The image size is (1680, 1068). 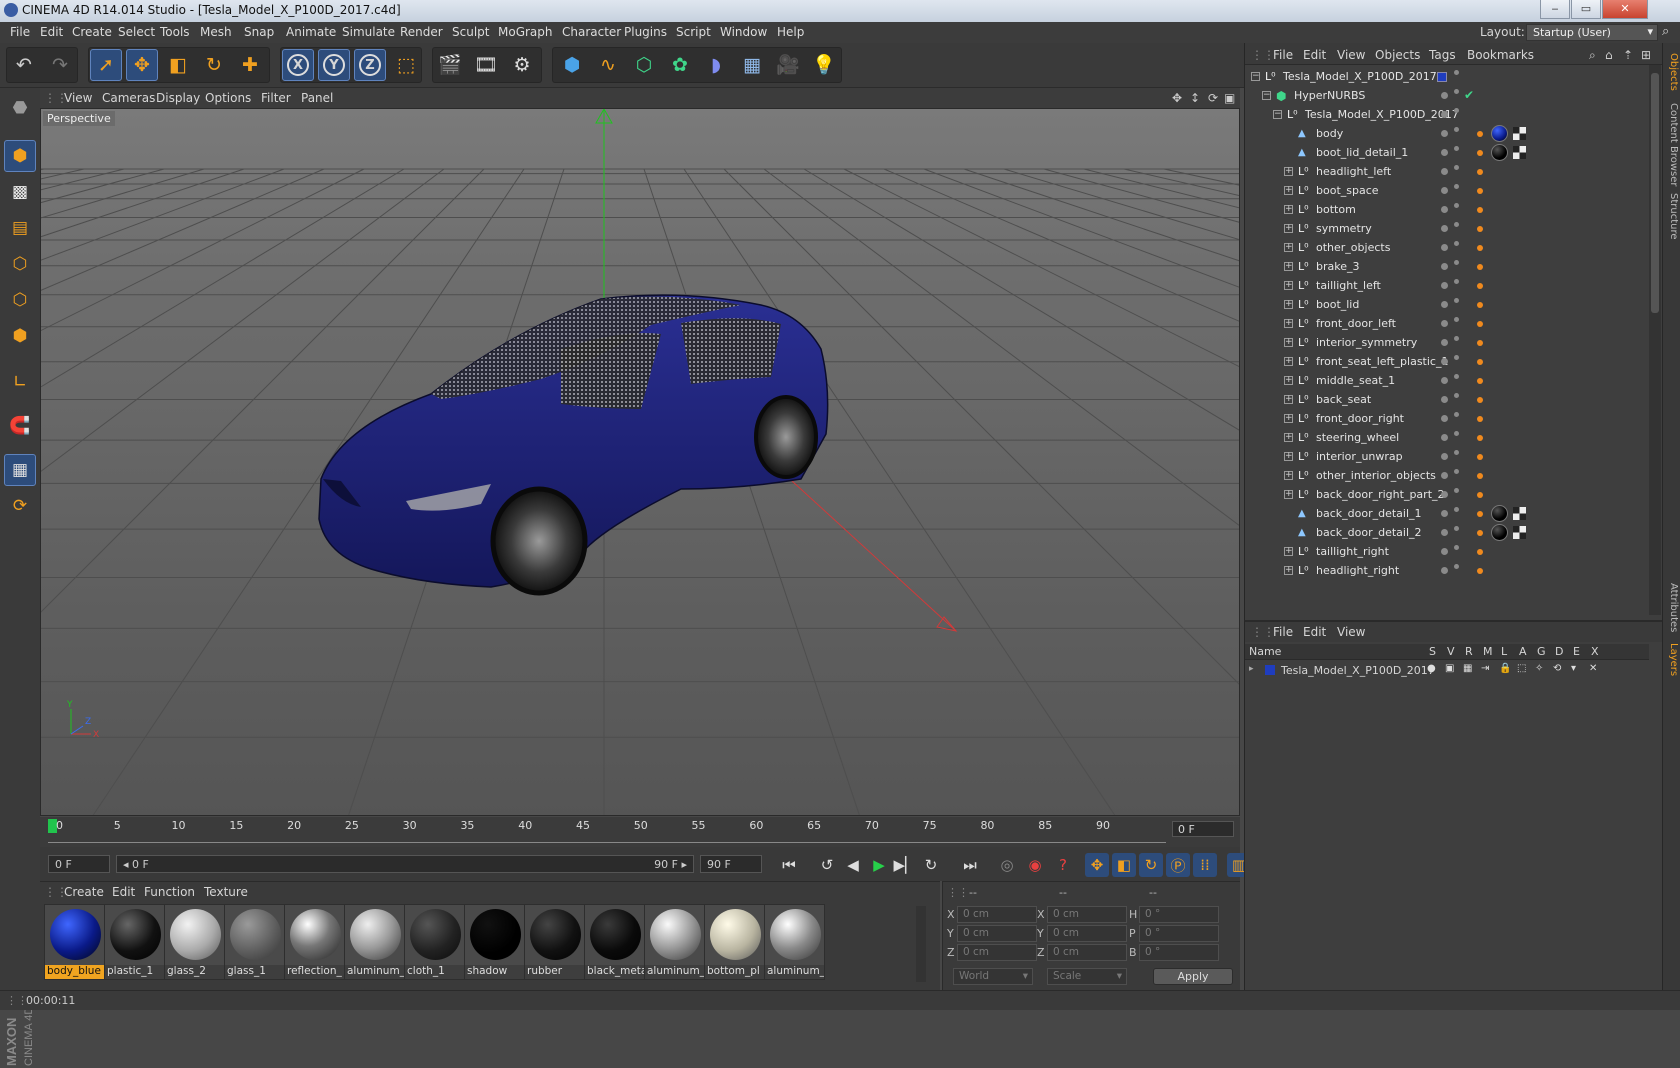 I want to click on object-scrollbar-thumb, so click(x=1655, y=193).